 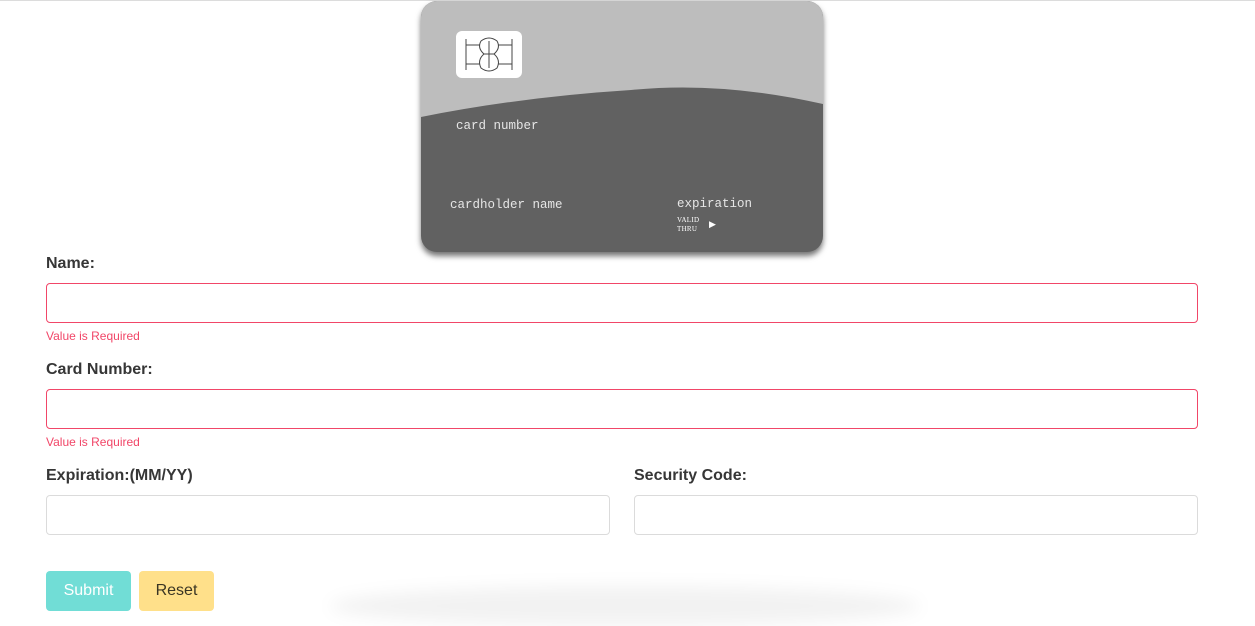 I want to click on expiration-display: expiration, so click(x=715, y=204).